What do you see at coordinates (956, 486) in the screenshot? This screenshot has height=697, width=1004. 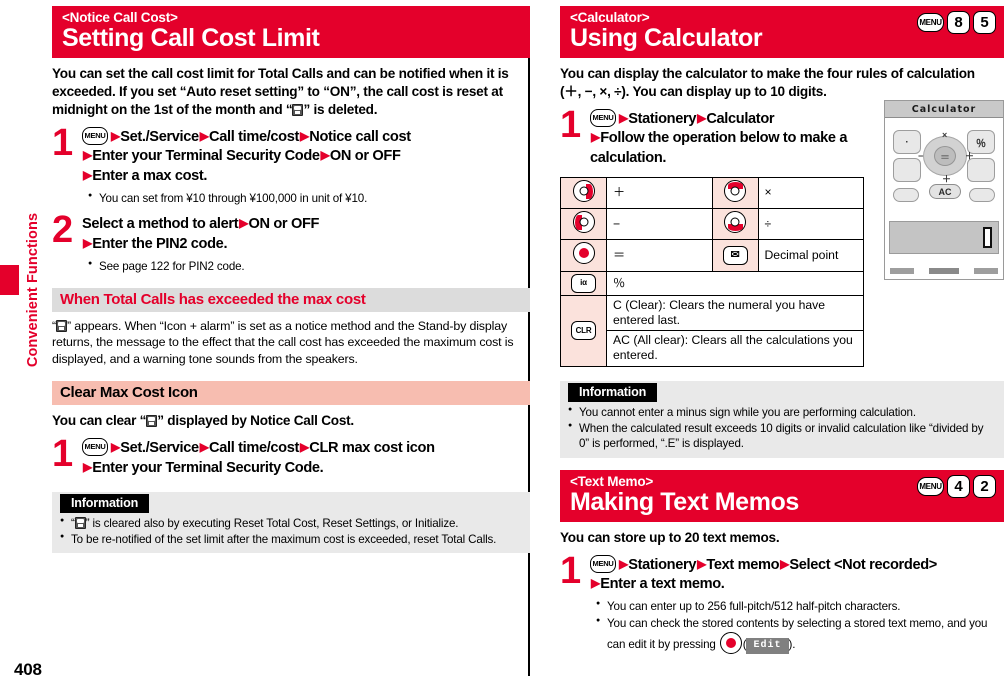 I see `menu-shortcut-keys: MENU 4 2` at bounding box center [956, 486].